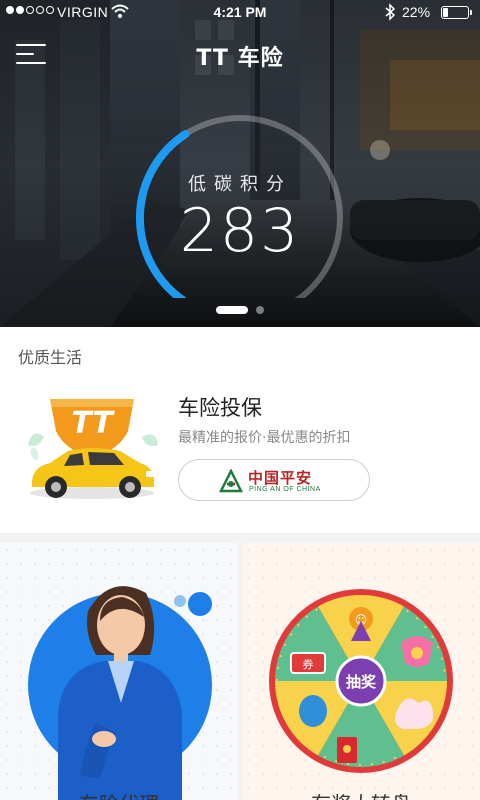 Image resolution: width=480 pixels, height=800 pixels. What do you see at coordinates (93, 423) in the screenshot?
I see `badge-text: TT` at bounding box center [93, 423].